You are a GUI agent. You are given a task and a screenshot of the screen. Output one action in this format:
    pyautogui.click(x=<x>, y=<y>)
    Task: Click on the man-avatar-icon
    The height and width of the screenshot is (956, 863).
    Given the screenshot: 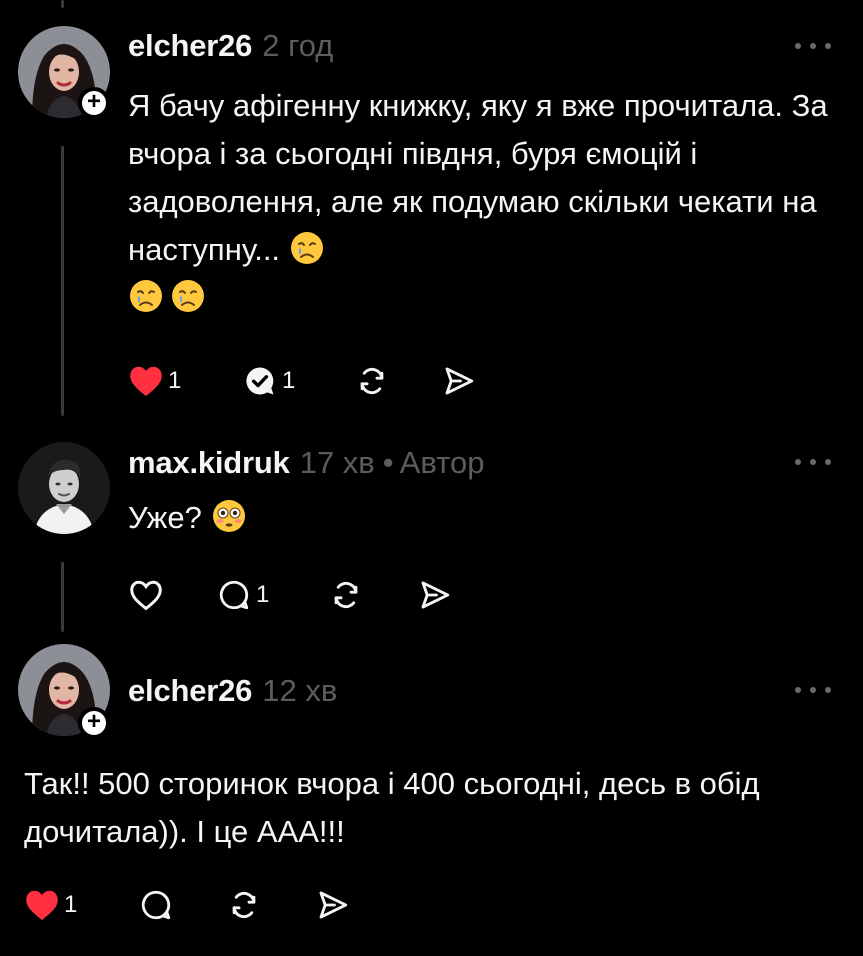 What is the action you would take?
    pyautogui.click(x=64, y=488)
    